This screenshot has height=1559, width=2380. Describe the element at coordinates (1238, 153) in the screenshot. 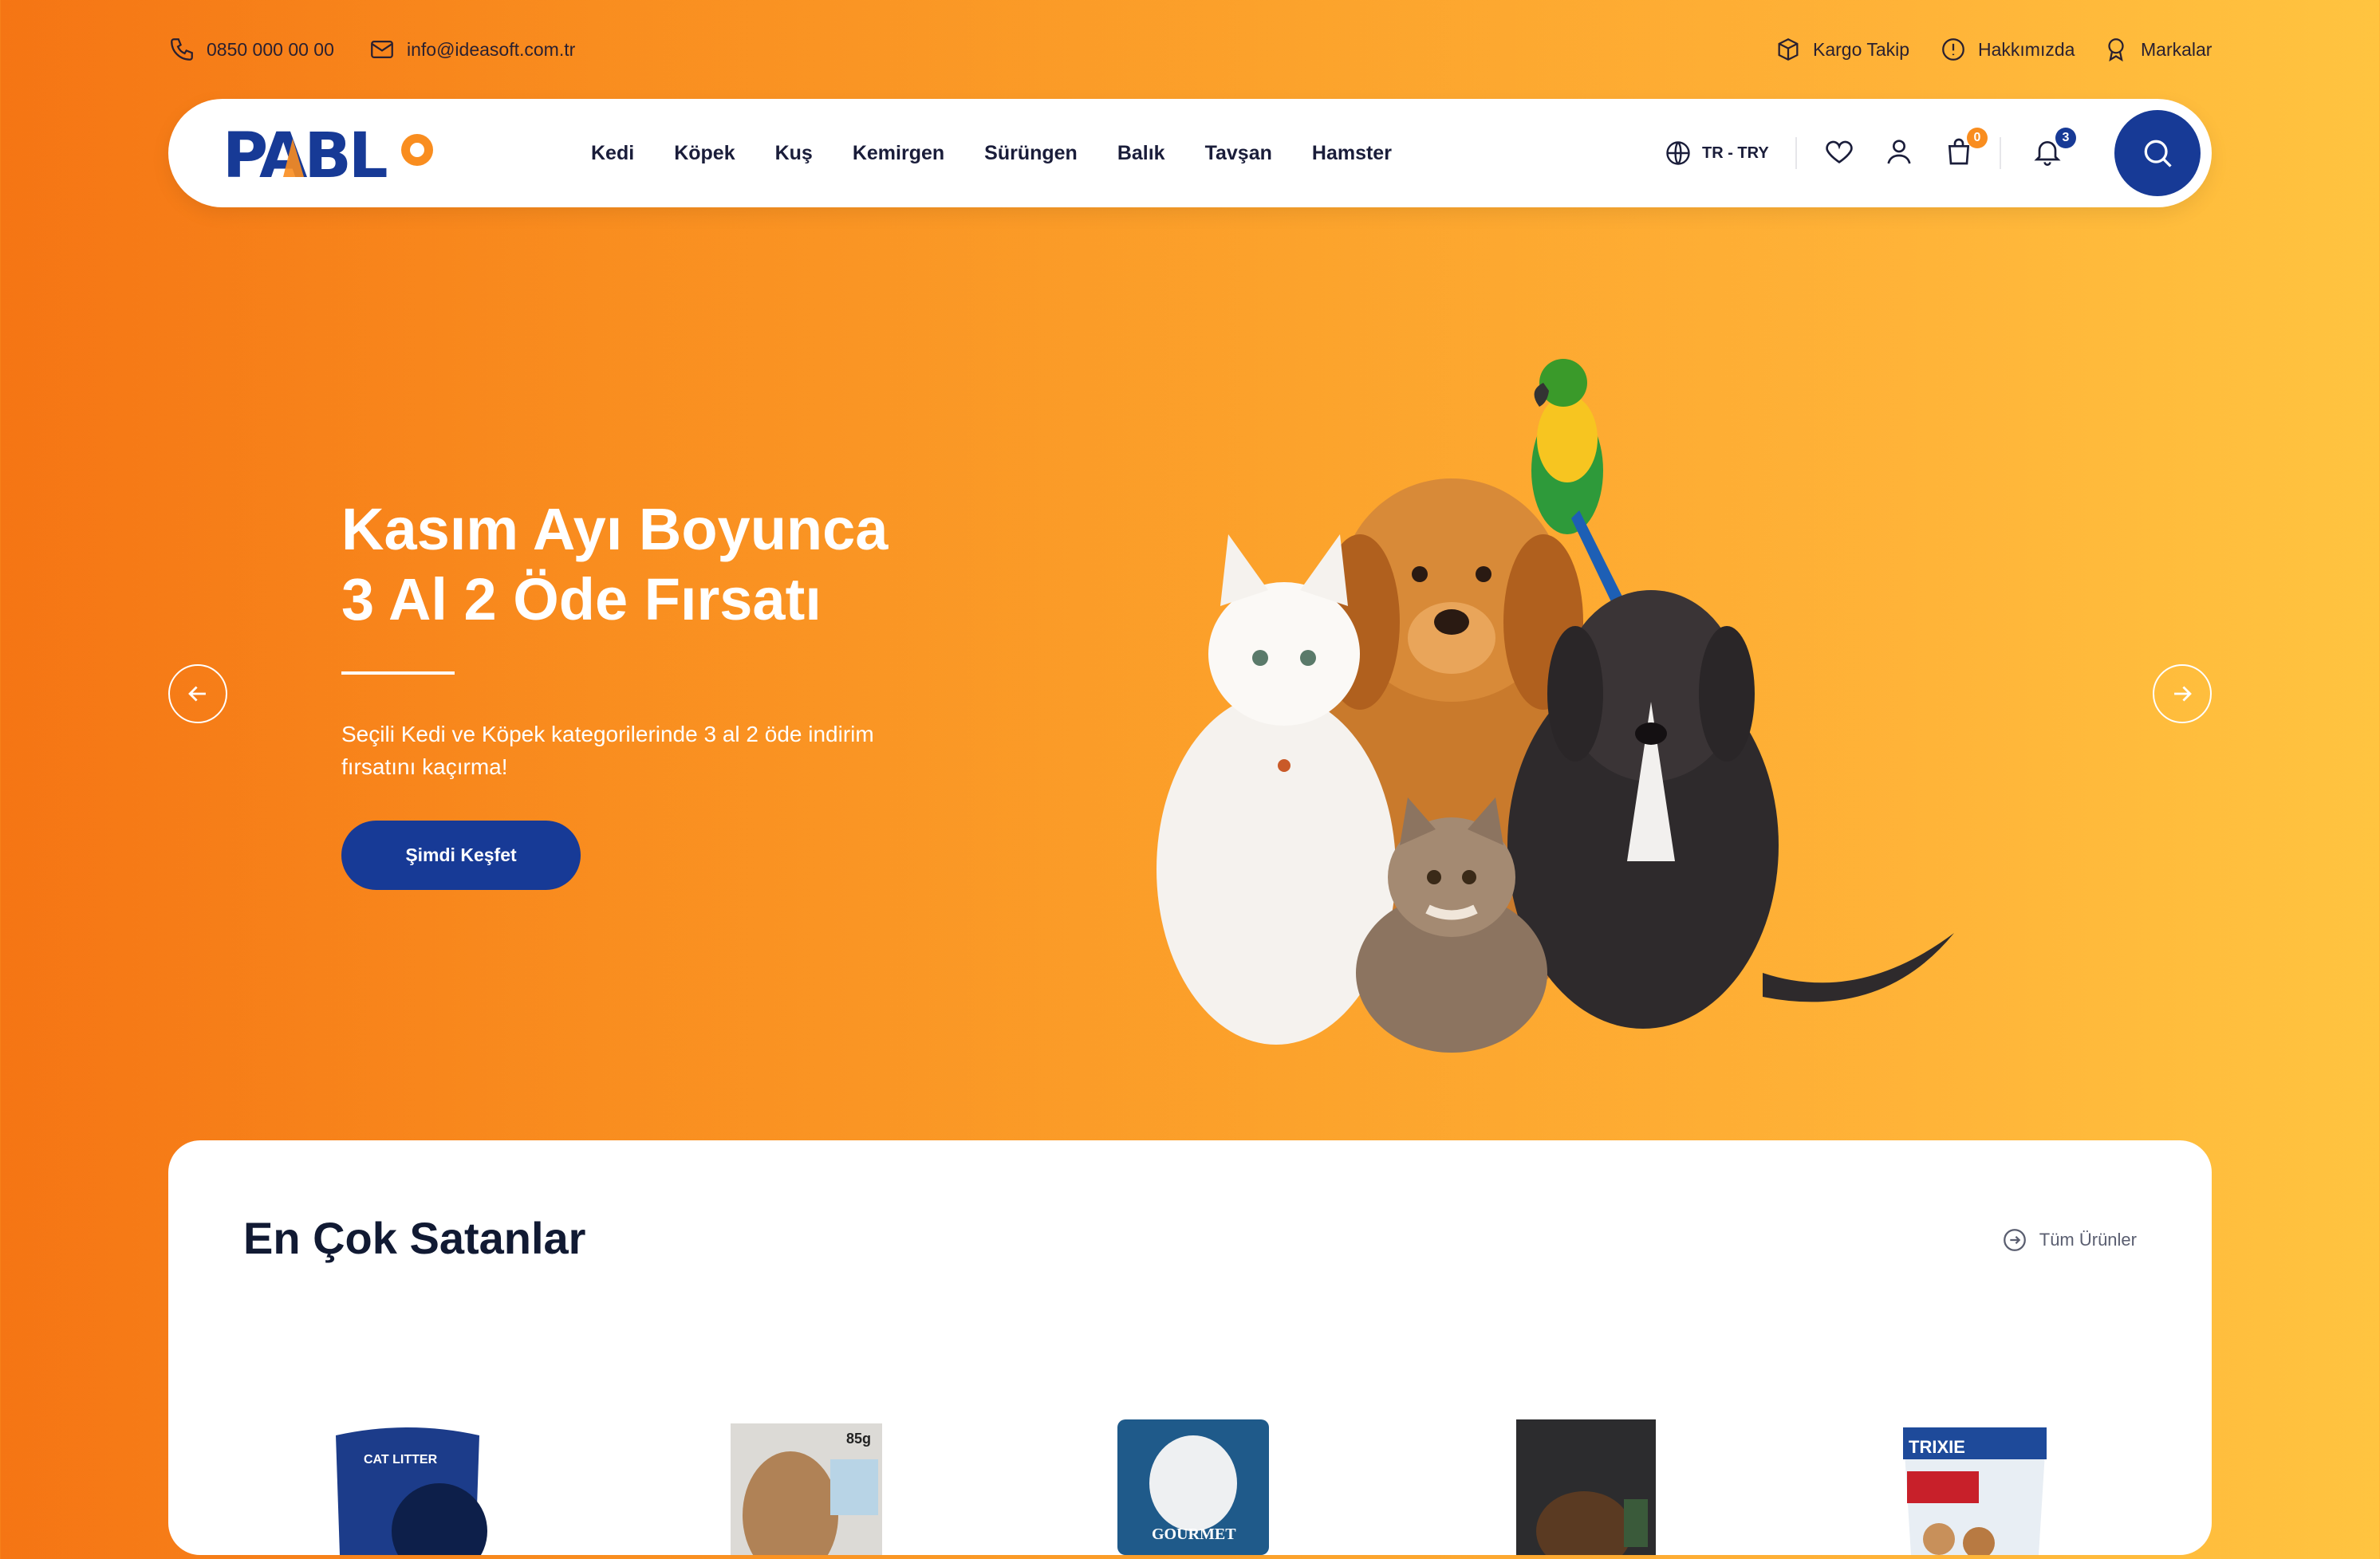

I see `nav-item-tavsan: Tavşan` at that location.